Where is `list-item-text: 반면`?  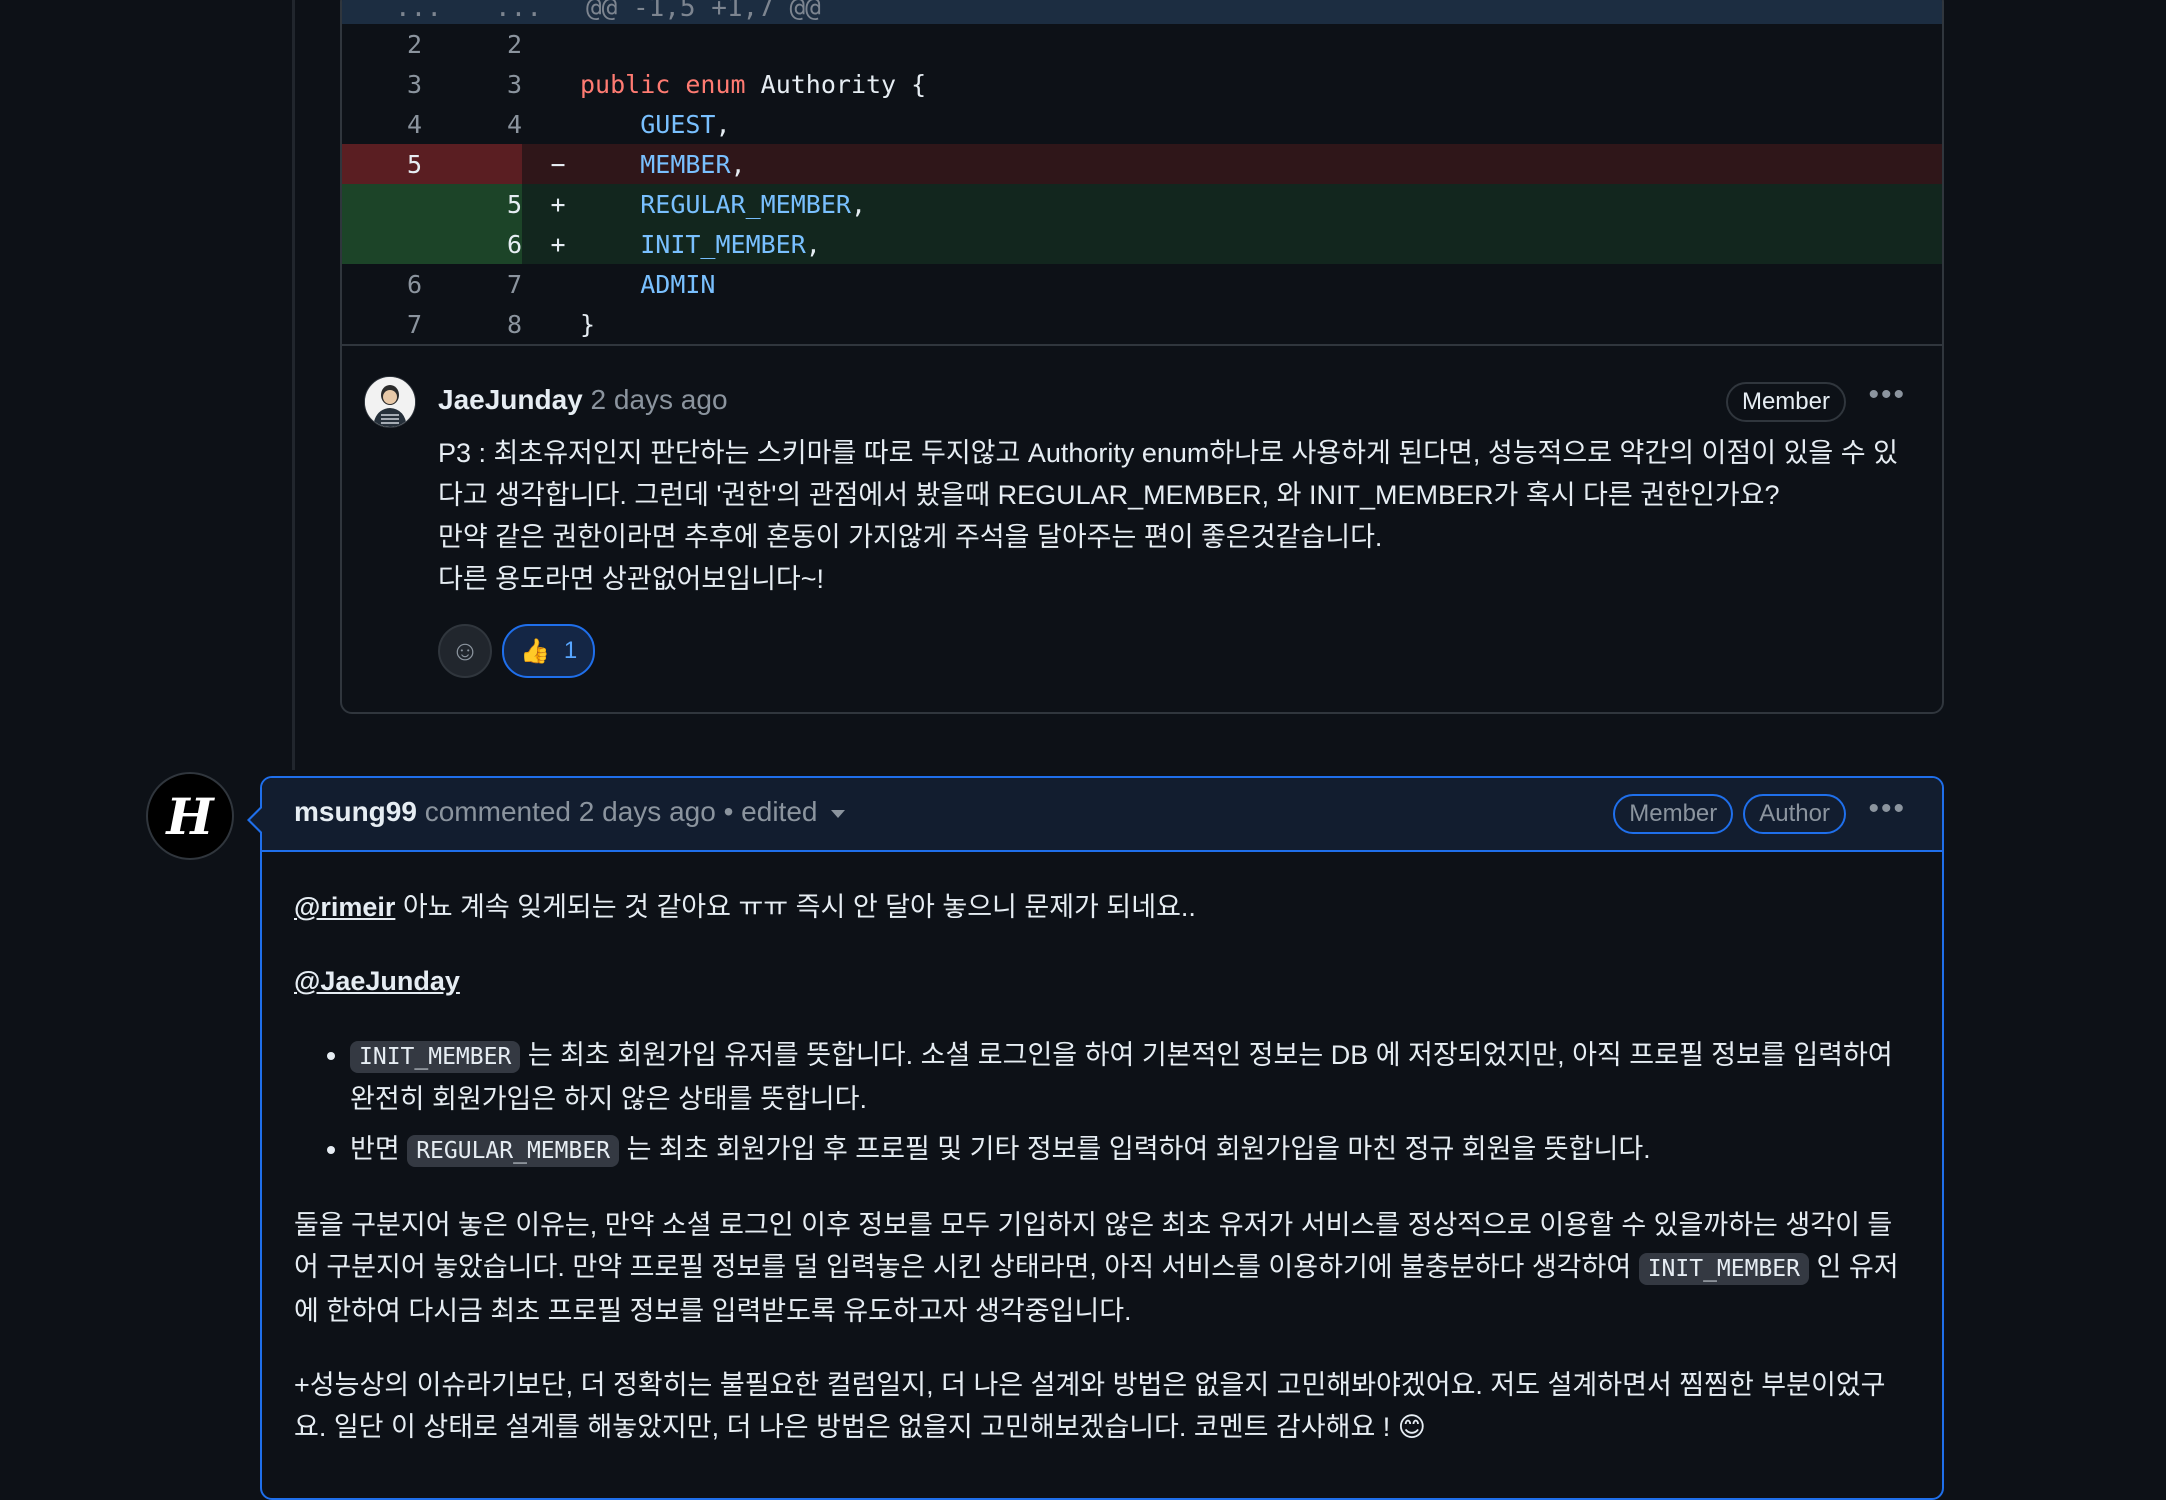 list-item-text: 반면 is located at coordinates (379, 1149).